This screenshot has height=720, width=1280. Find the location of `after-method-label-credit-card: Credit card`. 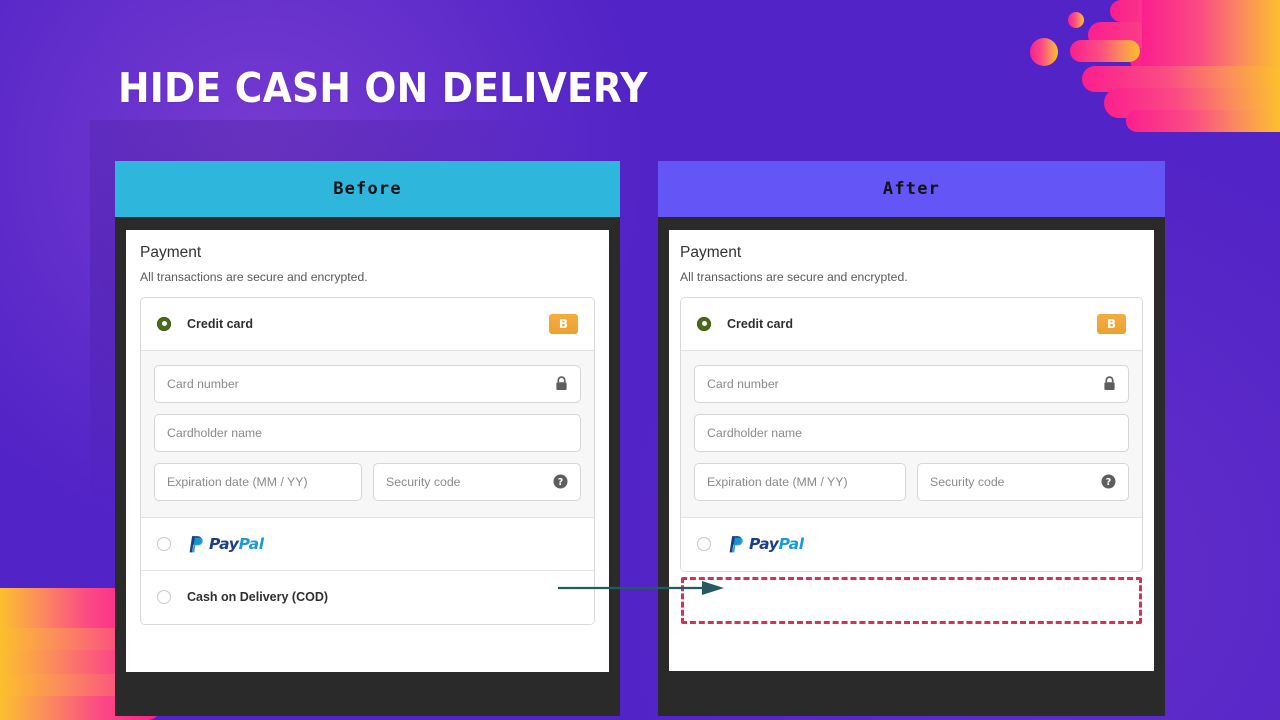

after-method-label-credit-card: Credit card is located at coordinates (760, 323).